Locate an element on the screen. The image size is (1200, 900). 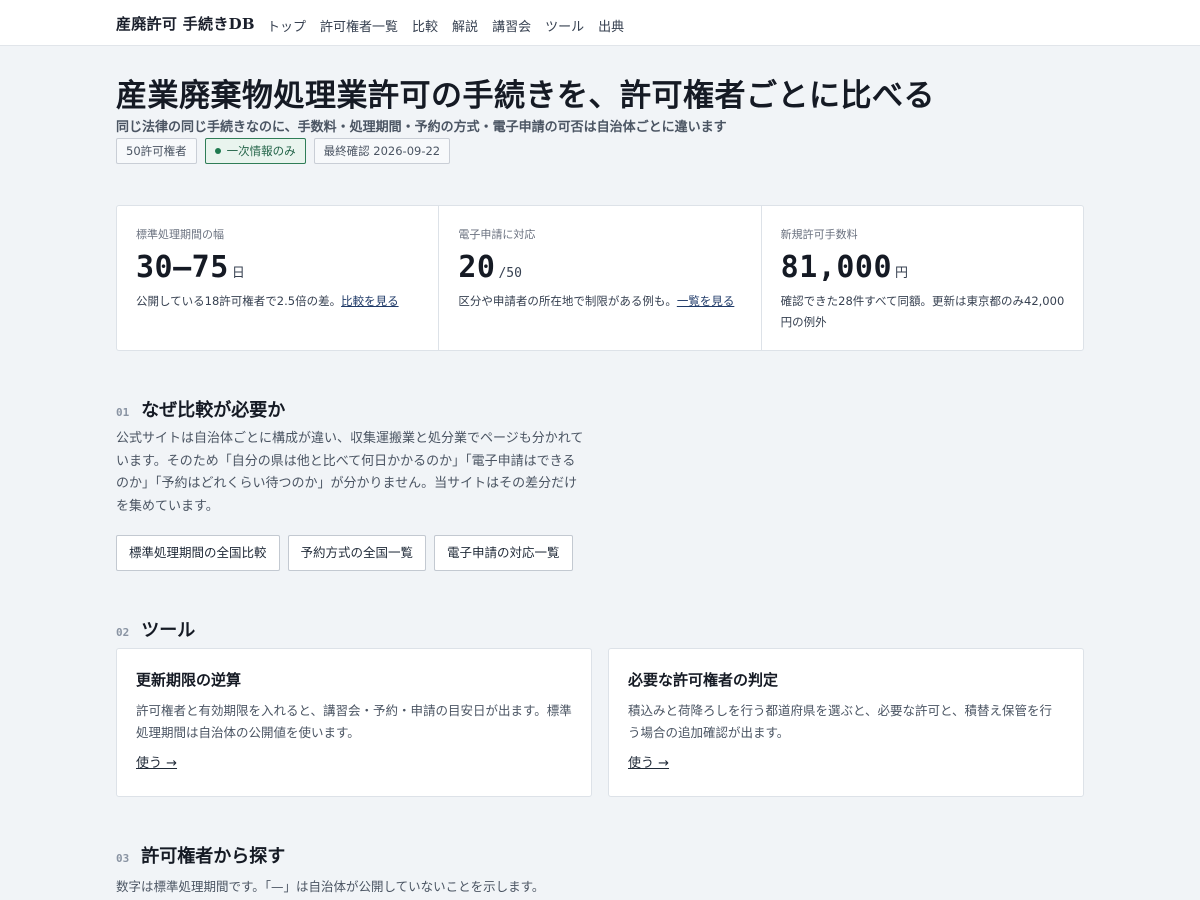
section-search-heading: 03 許可権者から探す is located at coordinates (200, 855).